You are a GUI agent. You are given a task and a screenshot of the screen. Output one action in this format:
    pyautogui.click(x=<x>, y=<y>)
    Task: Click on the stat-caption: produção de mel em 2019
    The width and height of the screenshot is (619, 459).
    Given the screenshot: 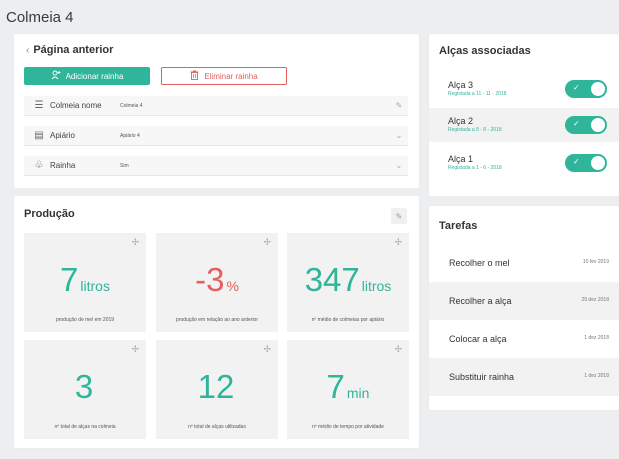 What is the action you would take?
    pyautogui.click(x=85, y=320)
    